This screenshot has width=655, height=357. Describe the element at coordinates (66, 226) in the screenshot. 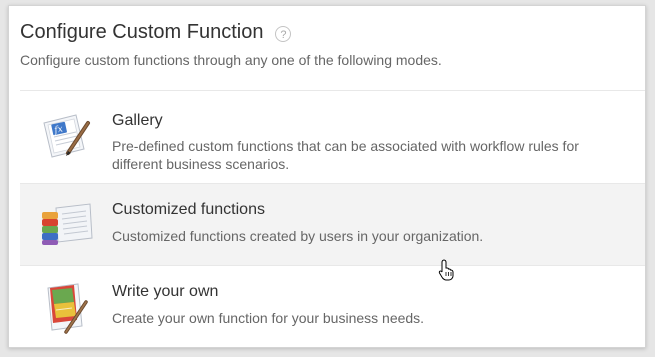

I see `stacked-books-document-icon` at that location.